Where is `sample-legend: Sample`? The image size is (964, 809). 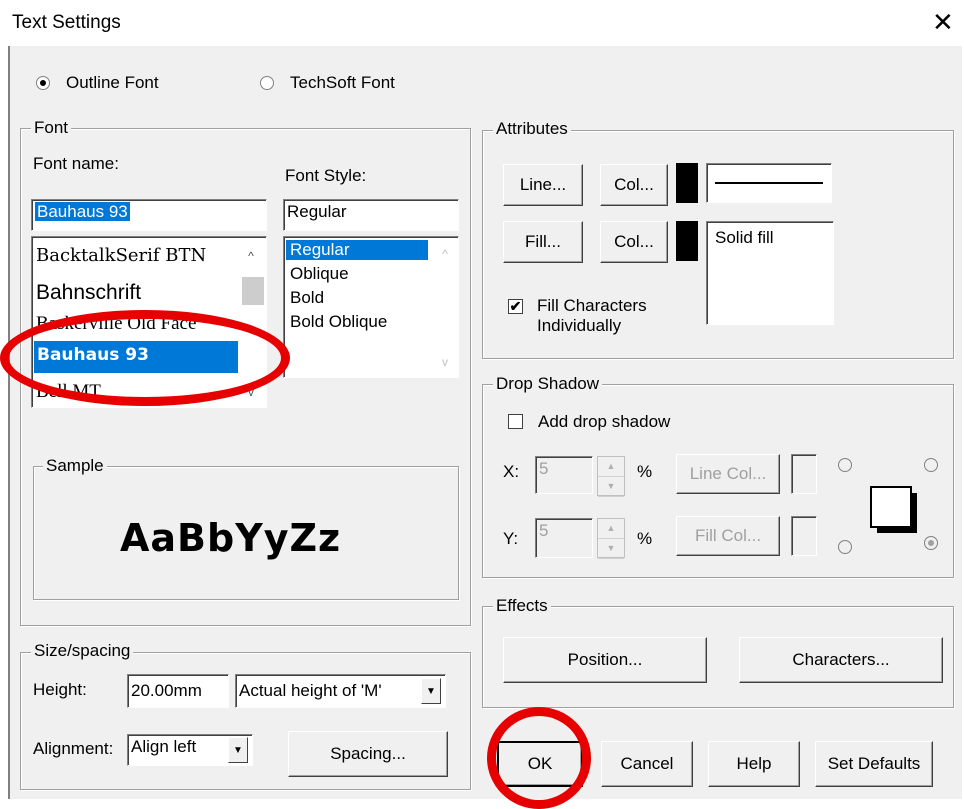
sample-legend: Sample is located at coordinates (75, 466).